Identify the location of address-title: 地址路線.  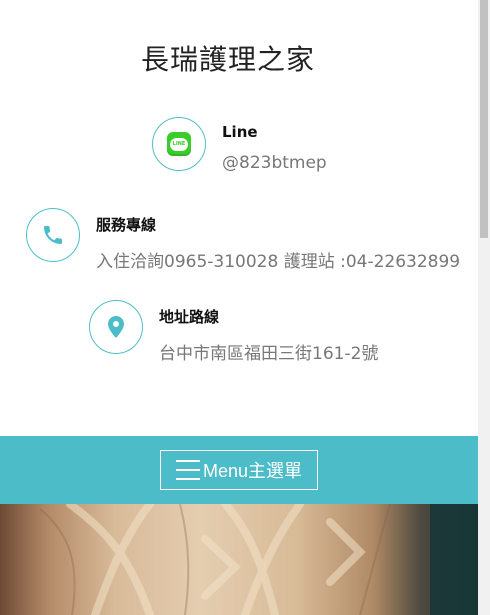
(189, 317).